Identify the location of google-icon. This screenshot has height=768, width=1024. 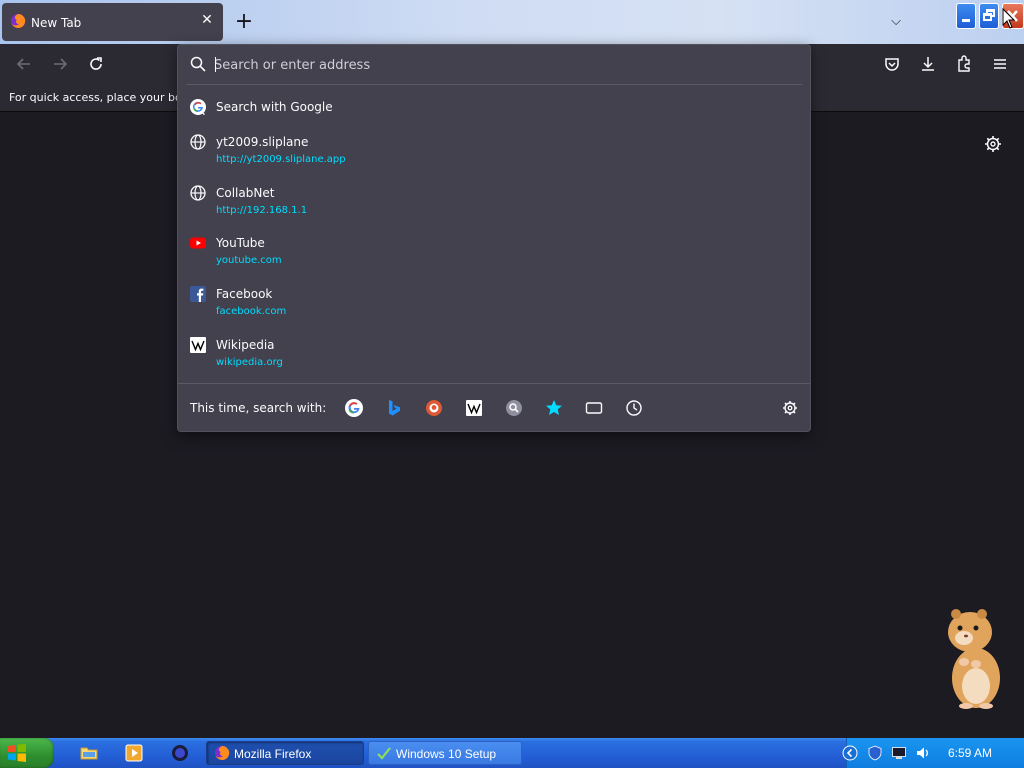
(198, 107).